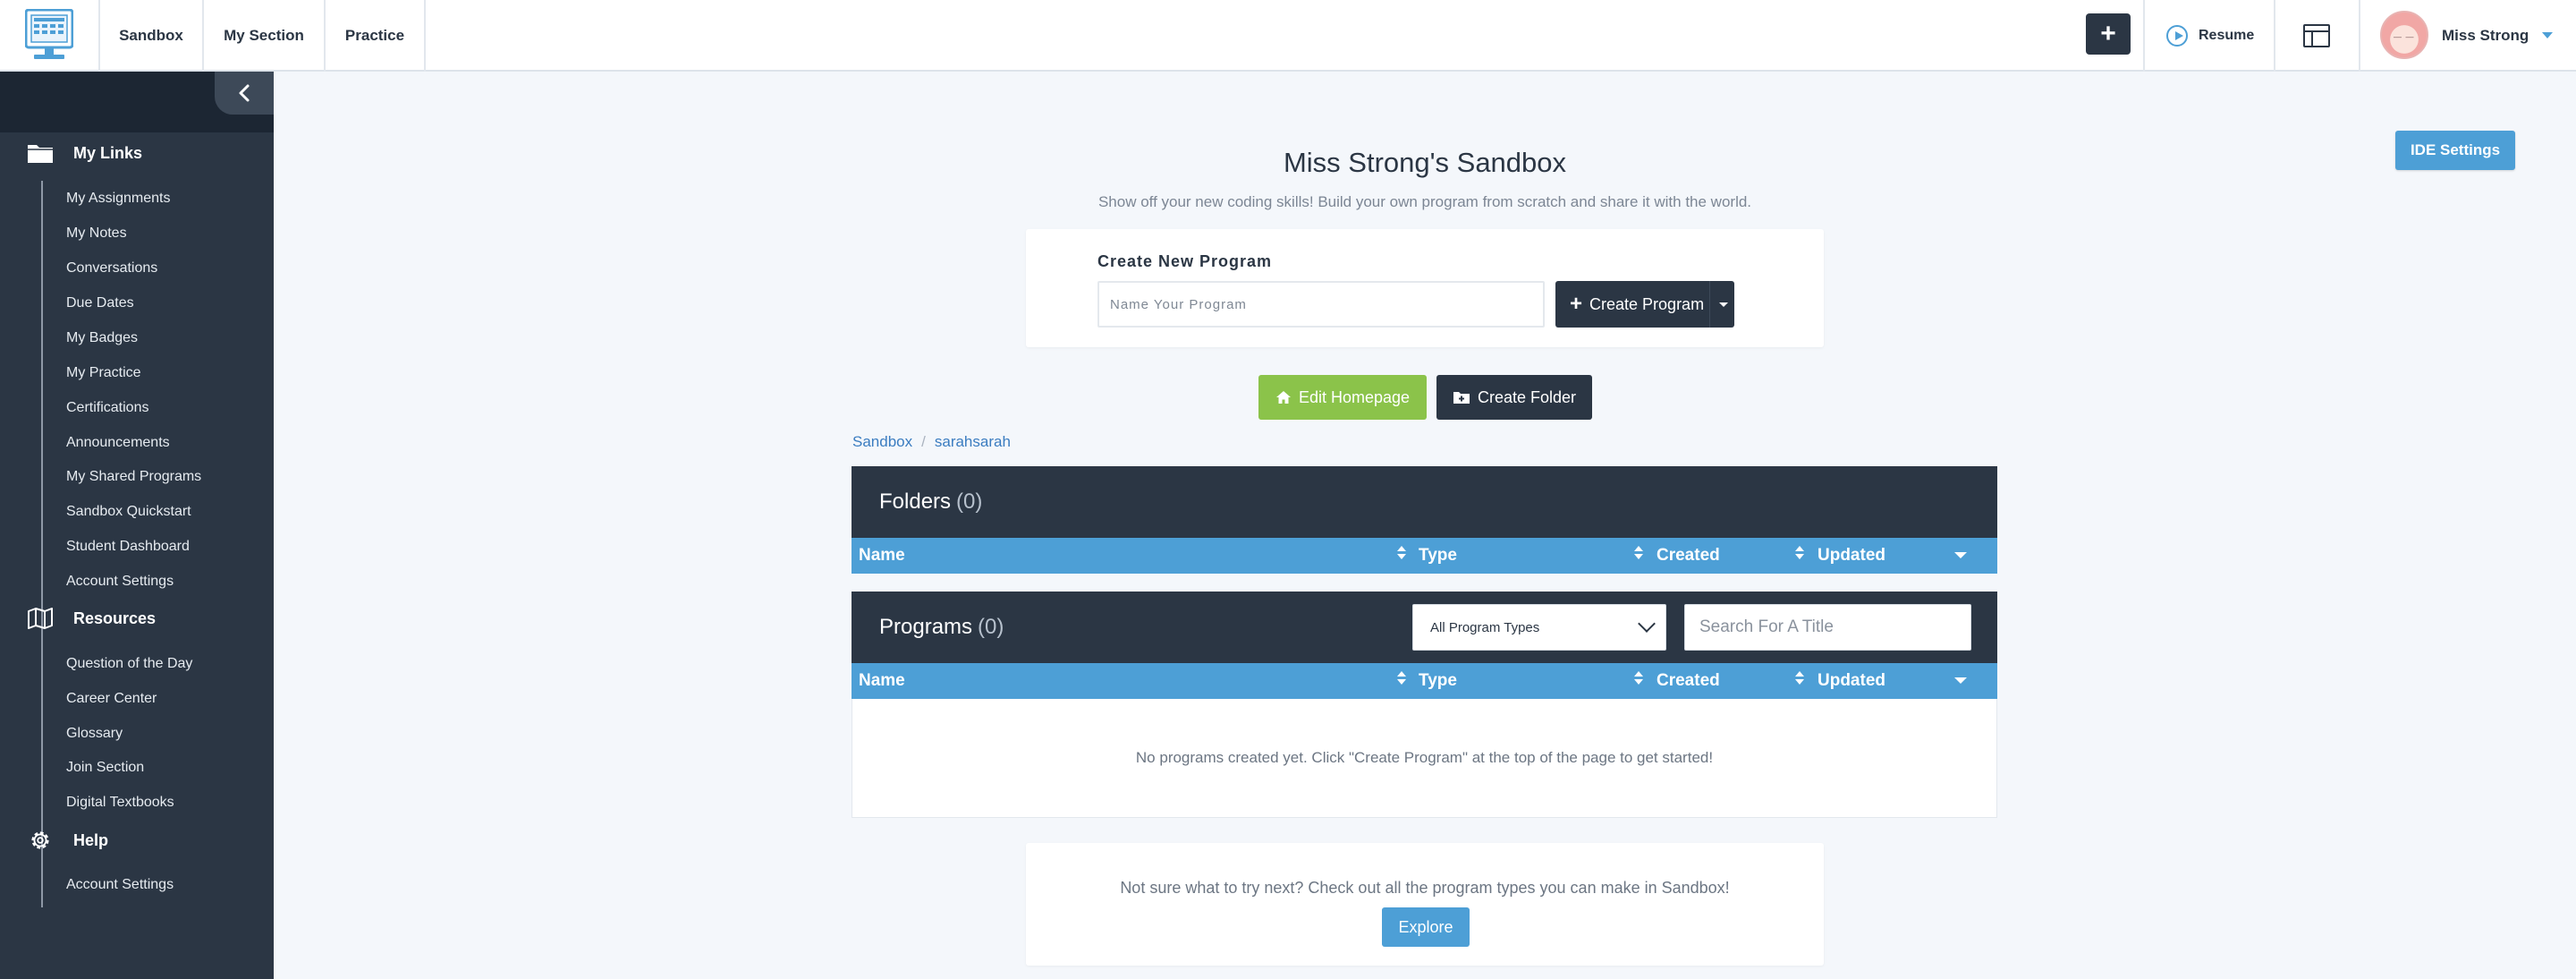  Describe the element at coordinates (133, 477) in the screenshot. I see `sidebar-item-my-shared-programs: My Shared Programs` at that location.